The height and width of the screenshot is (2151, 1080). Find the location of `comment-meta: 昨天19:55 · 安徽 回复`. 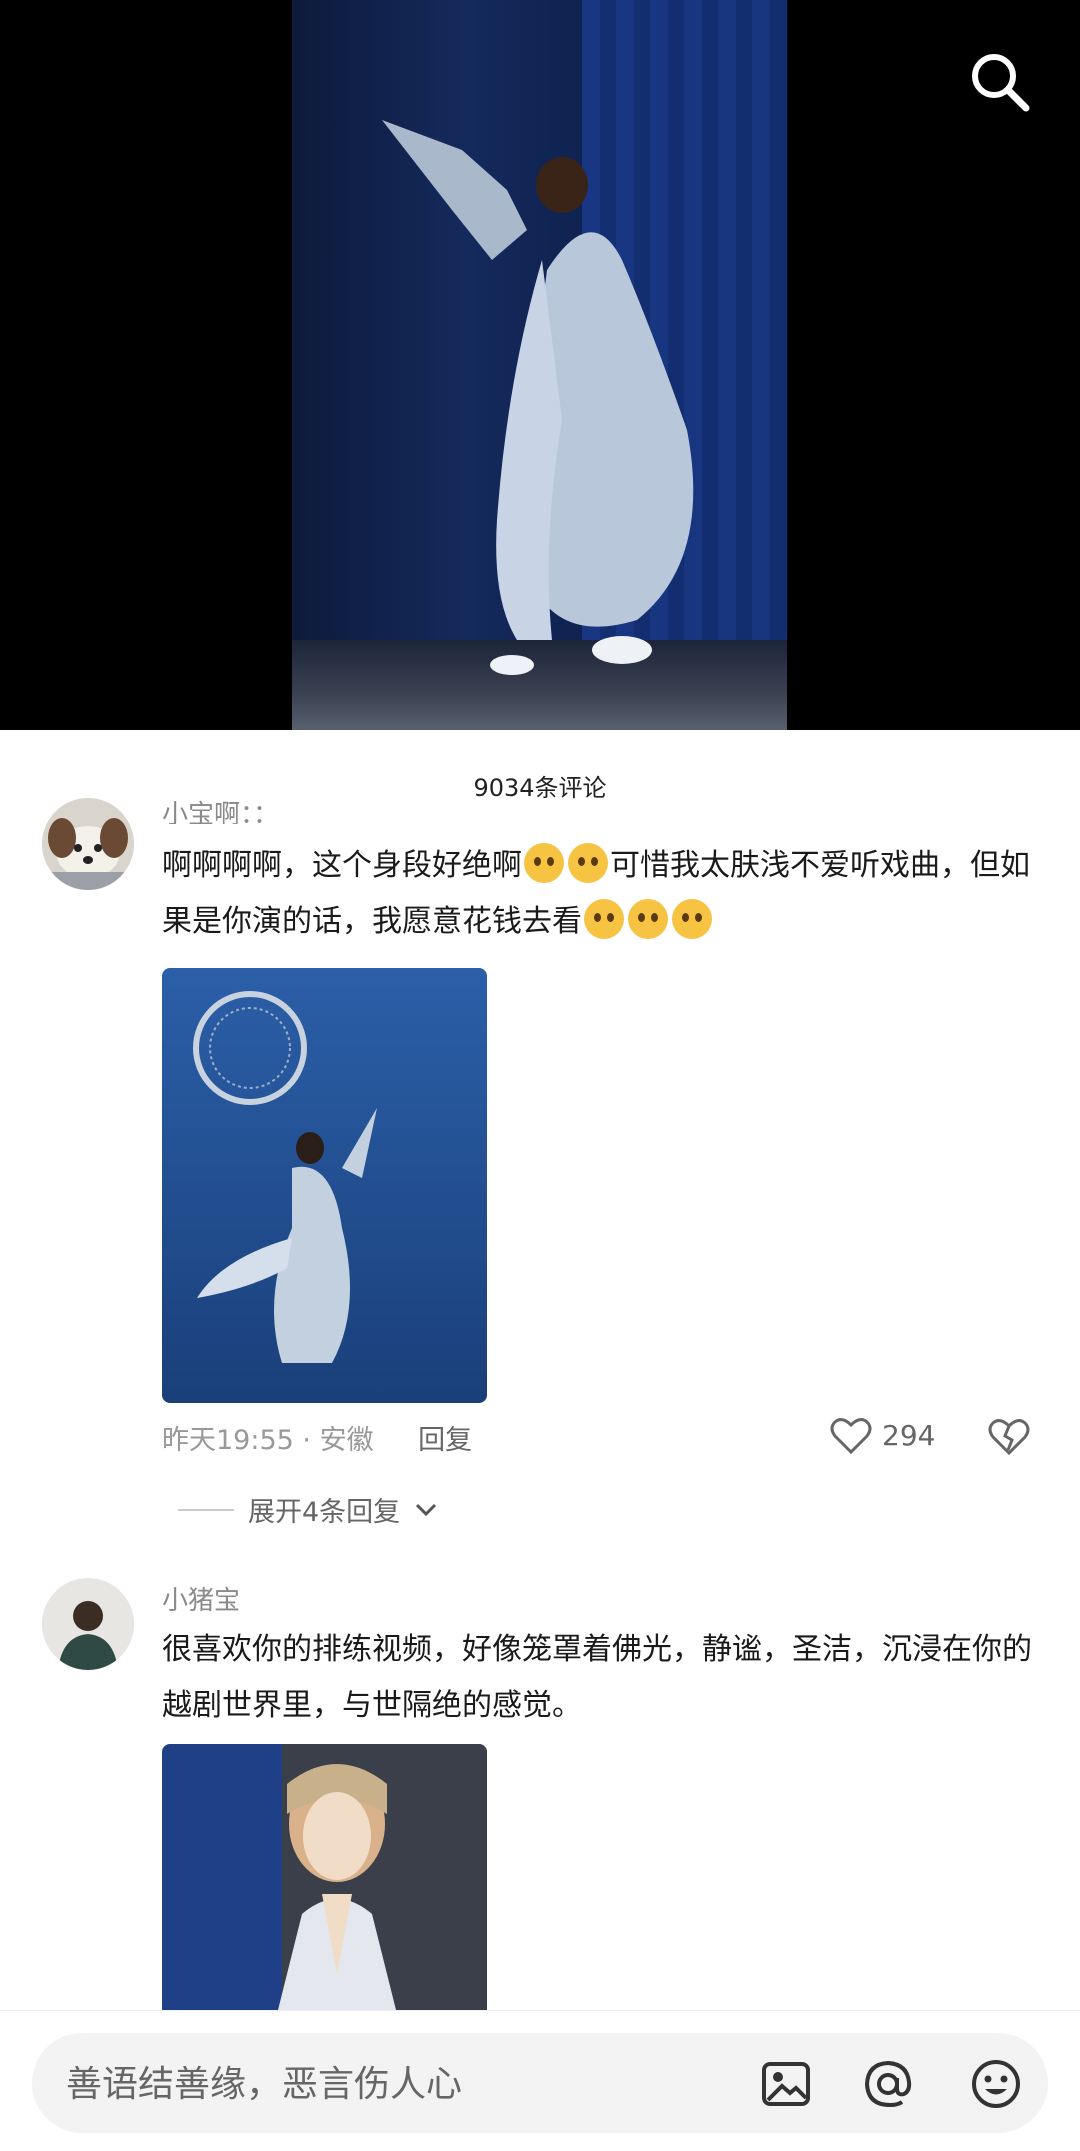

comment-meta: 昨天19:55 · 安徽 回复 is located at coordinates (317, 1437).